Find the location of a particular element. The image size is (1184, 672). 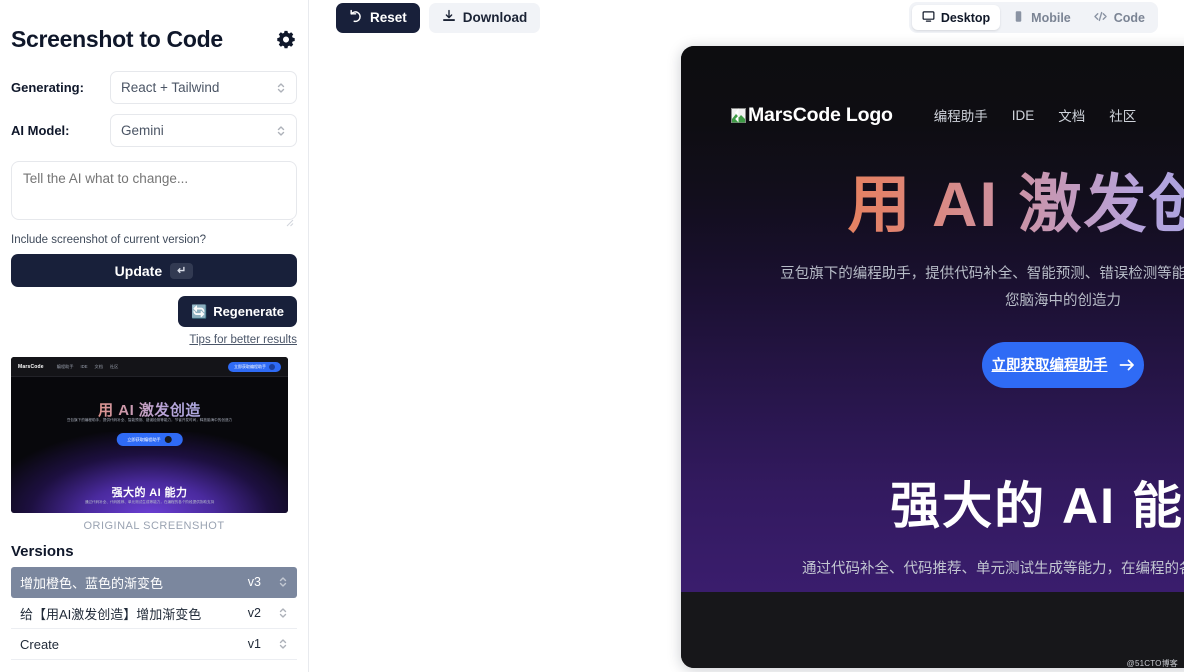

thumbnail-button: 立即获取编程助手 is located at coordinates (149, 439).